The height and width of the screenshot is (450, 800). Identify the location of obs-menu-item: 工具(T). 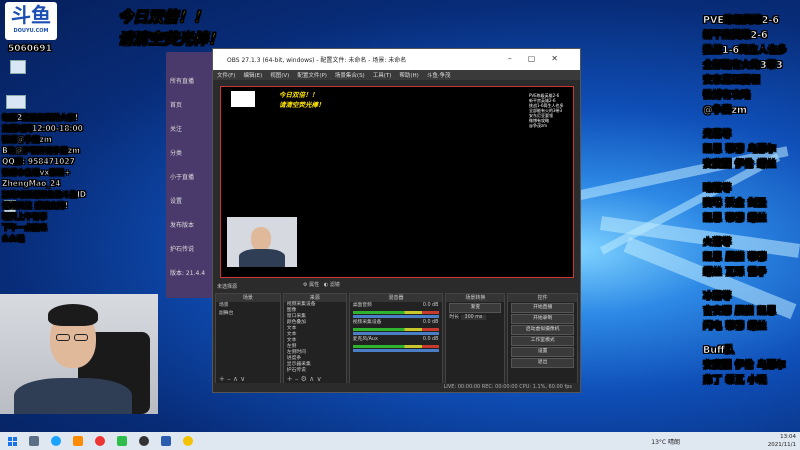
(382, 75).